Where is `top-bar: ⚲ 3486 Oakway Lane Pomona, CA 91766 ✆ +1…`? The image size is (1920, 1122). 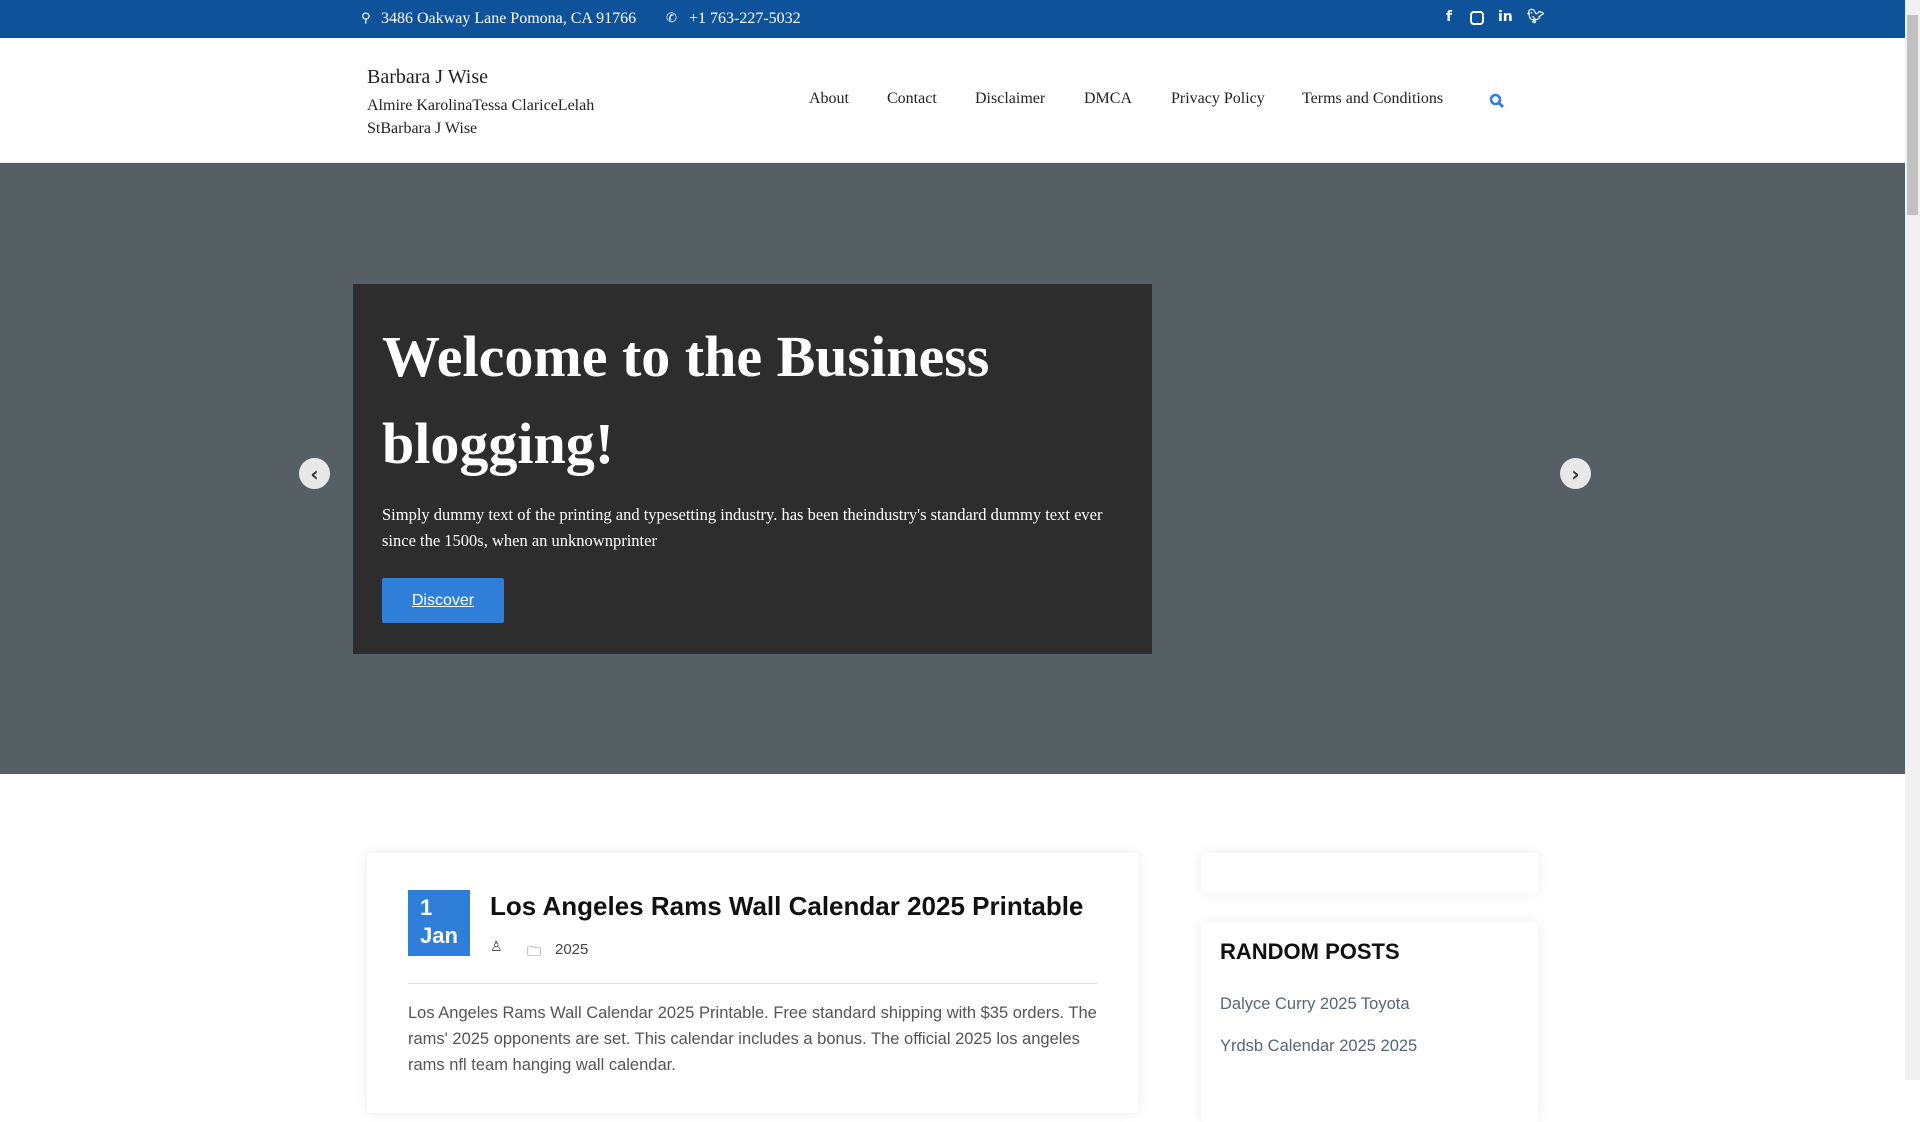 top-bar: ⚲ 3486 Oakway Lane Pomona, CA 91766 ✆ +1… is located at coordinates (952, 19).